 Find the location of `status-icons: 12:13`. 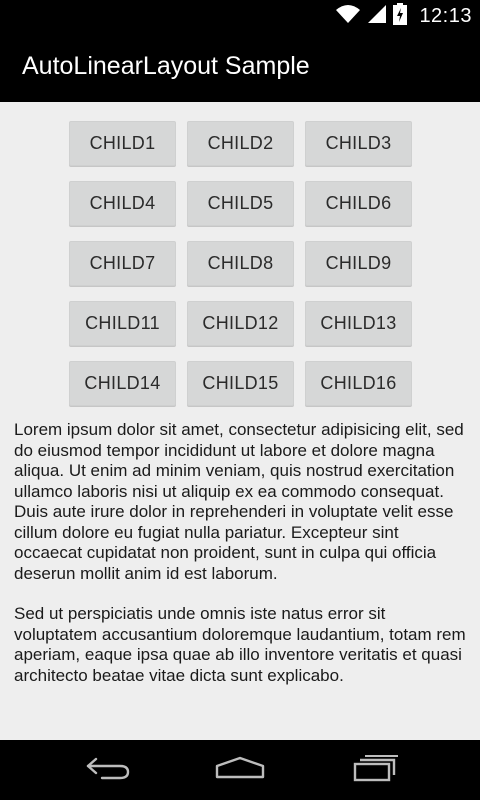

status-icons: 12:13 is located at coordinates (403, 16).